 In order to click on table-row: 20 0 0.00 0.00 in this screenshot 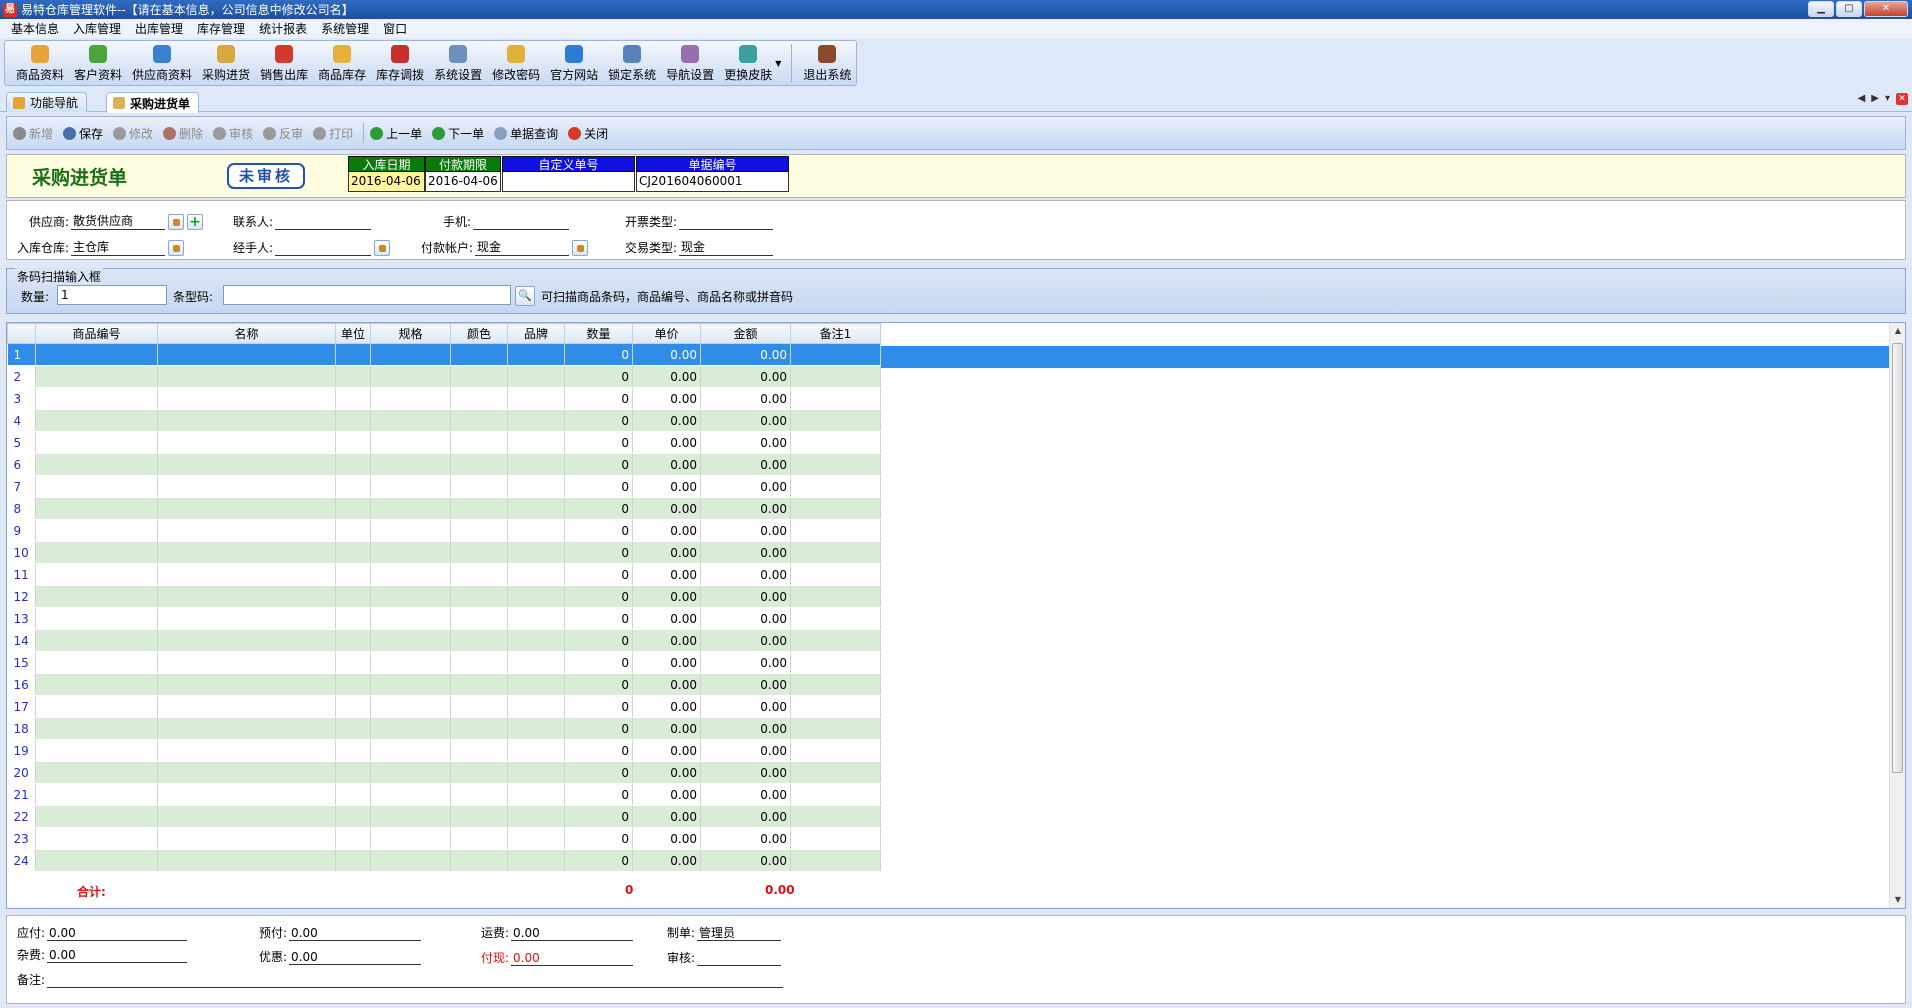, I will do `click(444, 772)`.